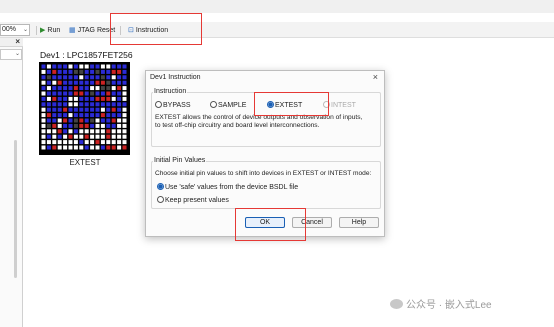 The width and height of the screenshot is (554, 327). What do you see at coordinates (193, 200) in the screenshot?
I see `radio-keep-present: Keep present values` at bounding box center [193, 200].